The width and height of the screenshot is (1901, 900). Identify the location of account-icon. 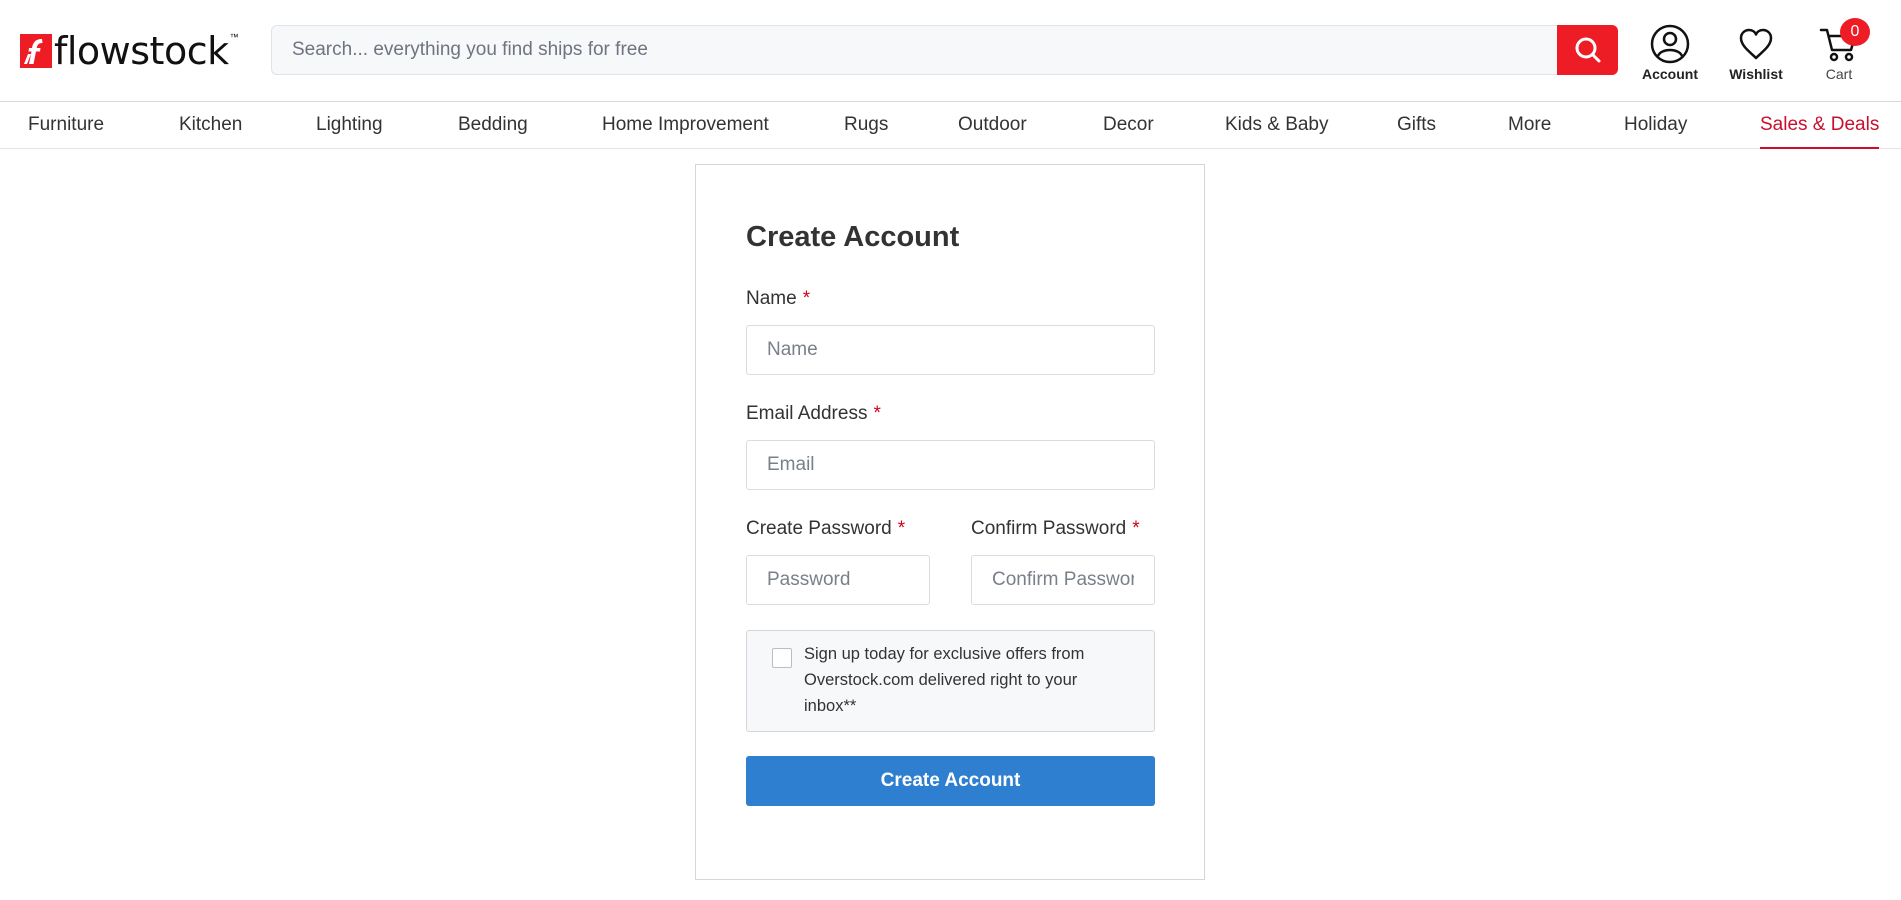
(1670, 44).